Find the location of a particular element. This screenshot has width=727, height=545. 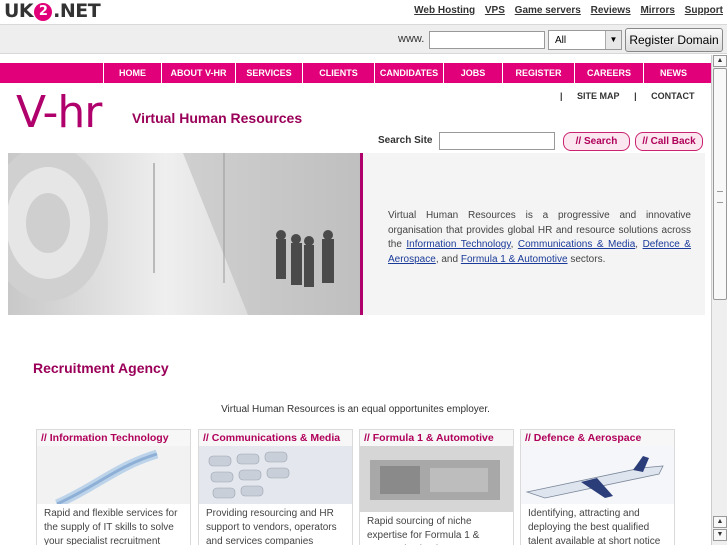

frame-scrollbar: ▲ ▲ ▼ is located at coordinates (719, 300).